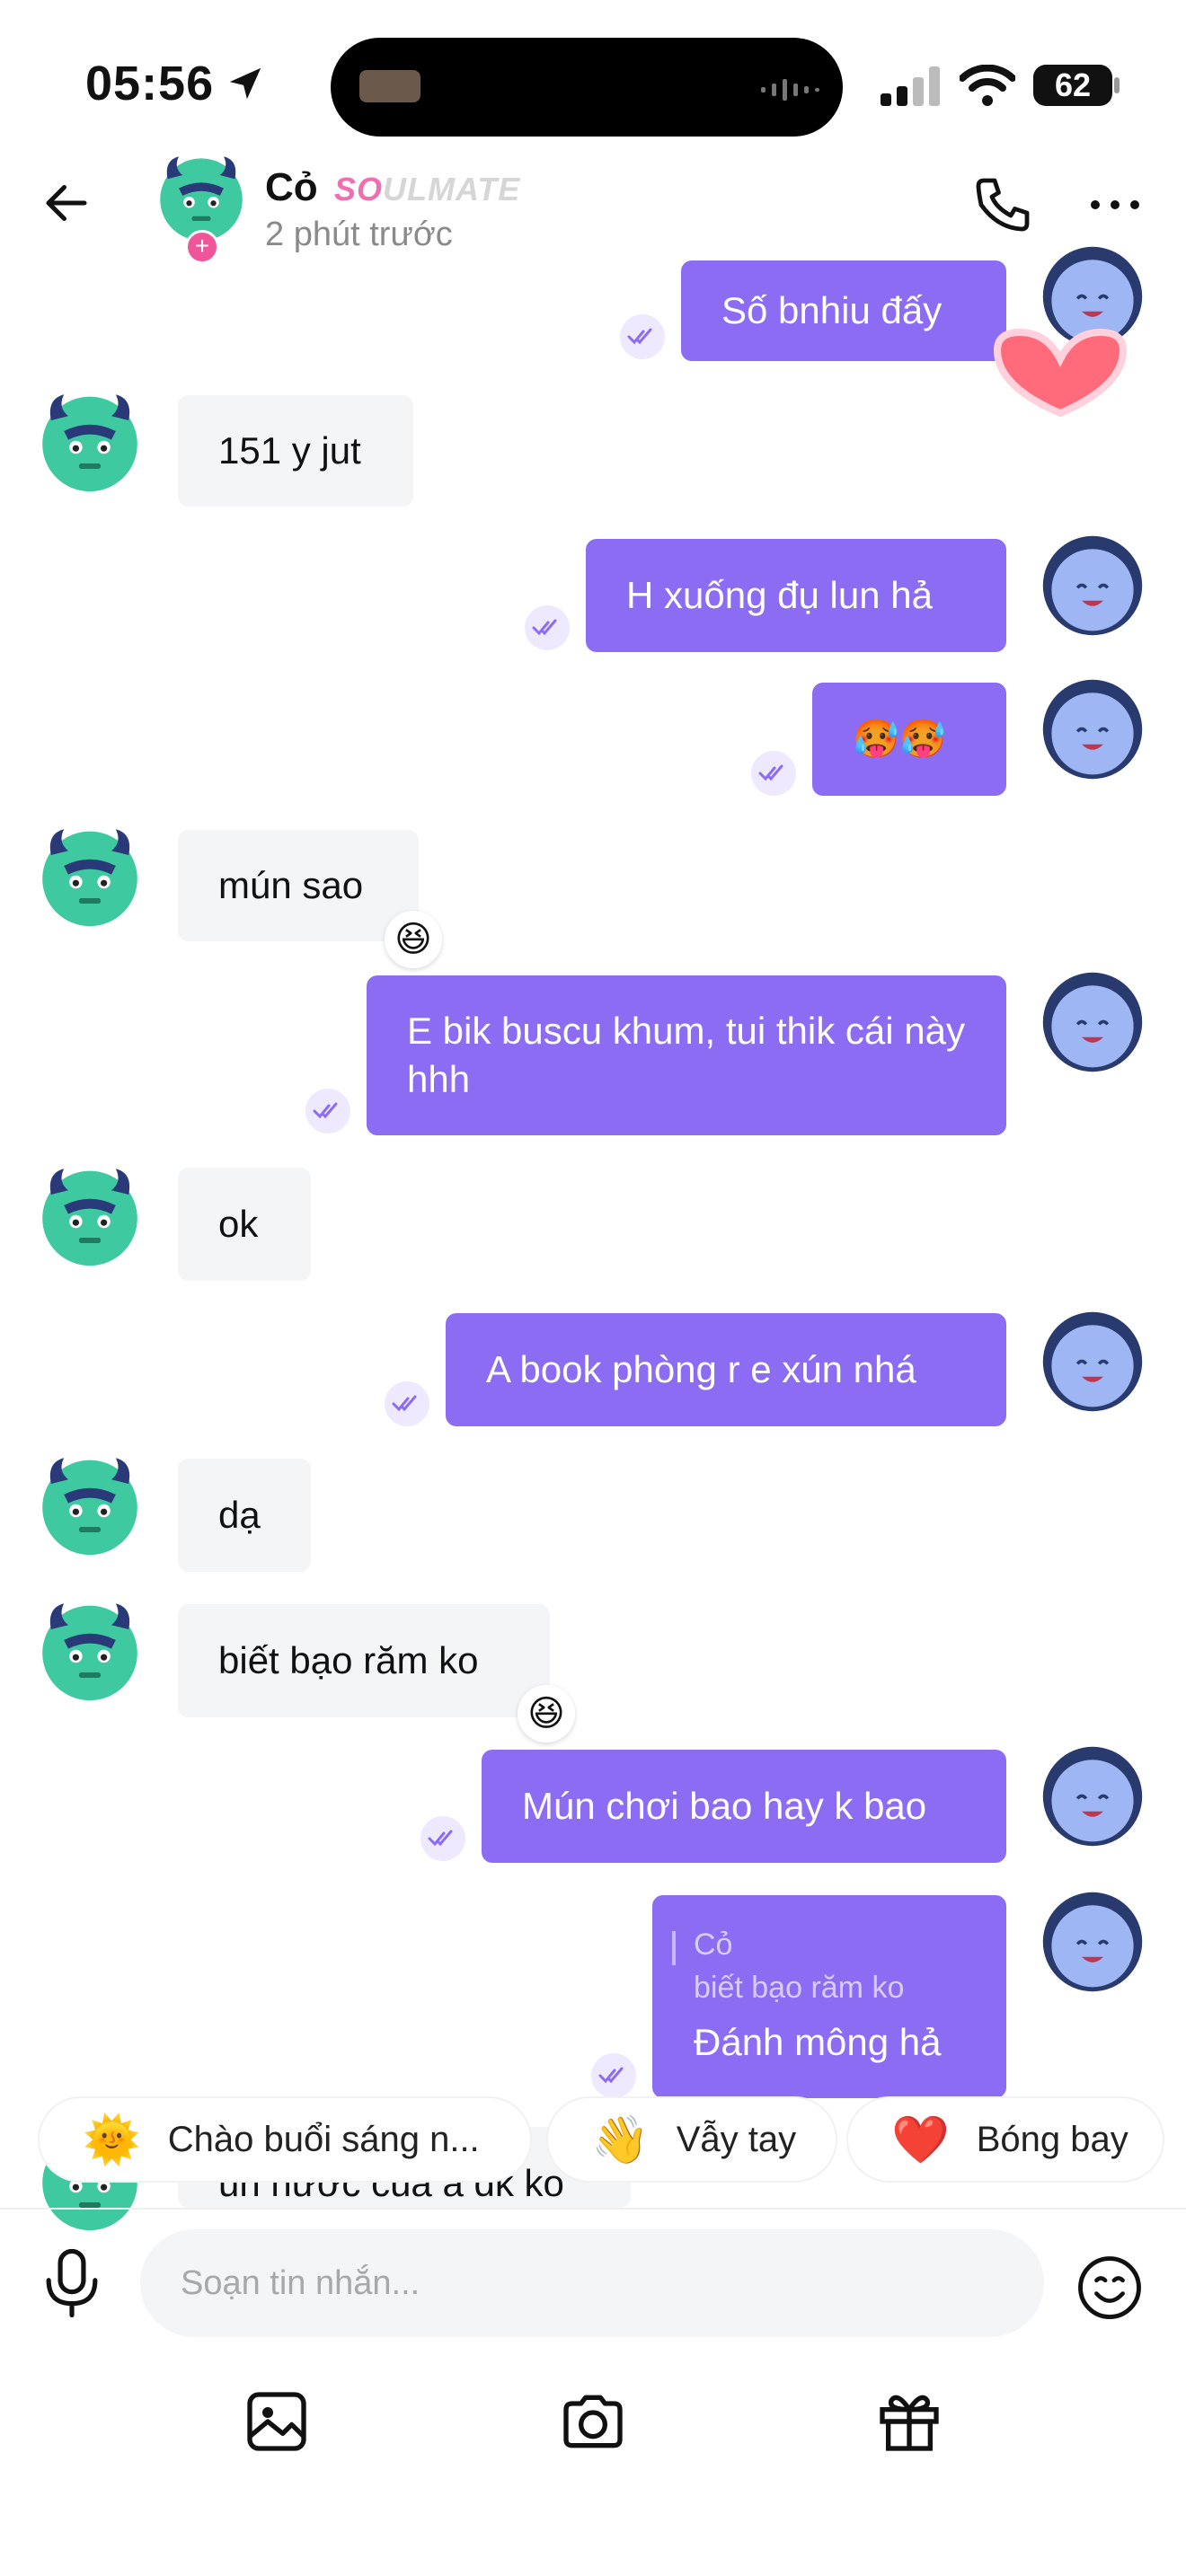 This screenshot has width=1186, height=2576. What do you see at coordinates (692, 2139) in the screenshot?
I see `quick-reply-wave: 👋 Vẫy tay` at bounding box center [692, 2139].